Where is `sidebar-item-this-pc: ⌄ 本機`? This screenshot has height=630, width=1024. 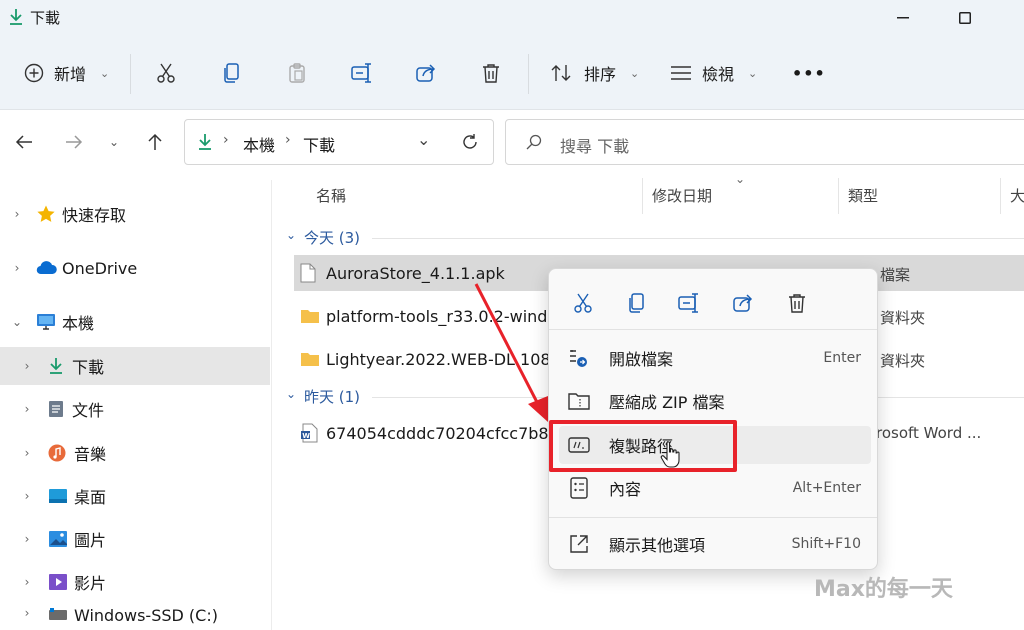
sidebar-item-this-pc: ⌄ 本機 is located at coordinates (135, 322).